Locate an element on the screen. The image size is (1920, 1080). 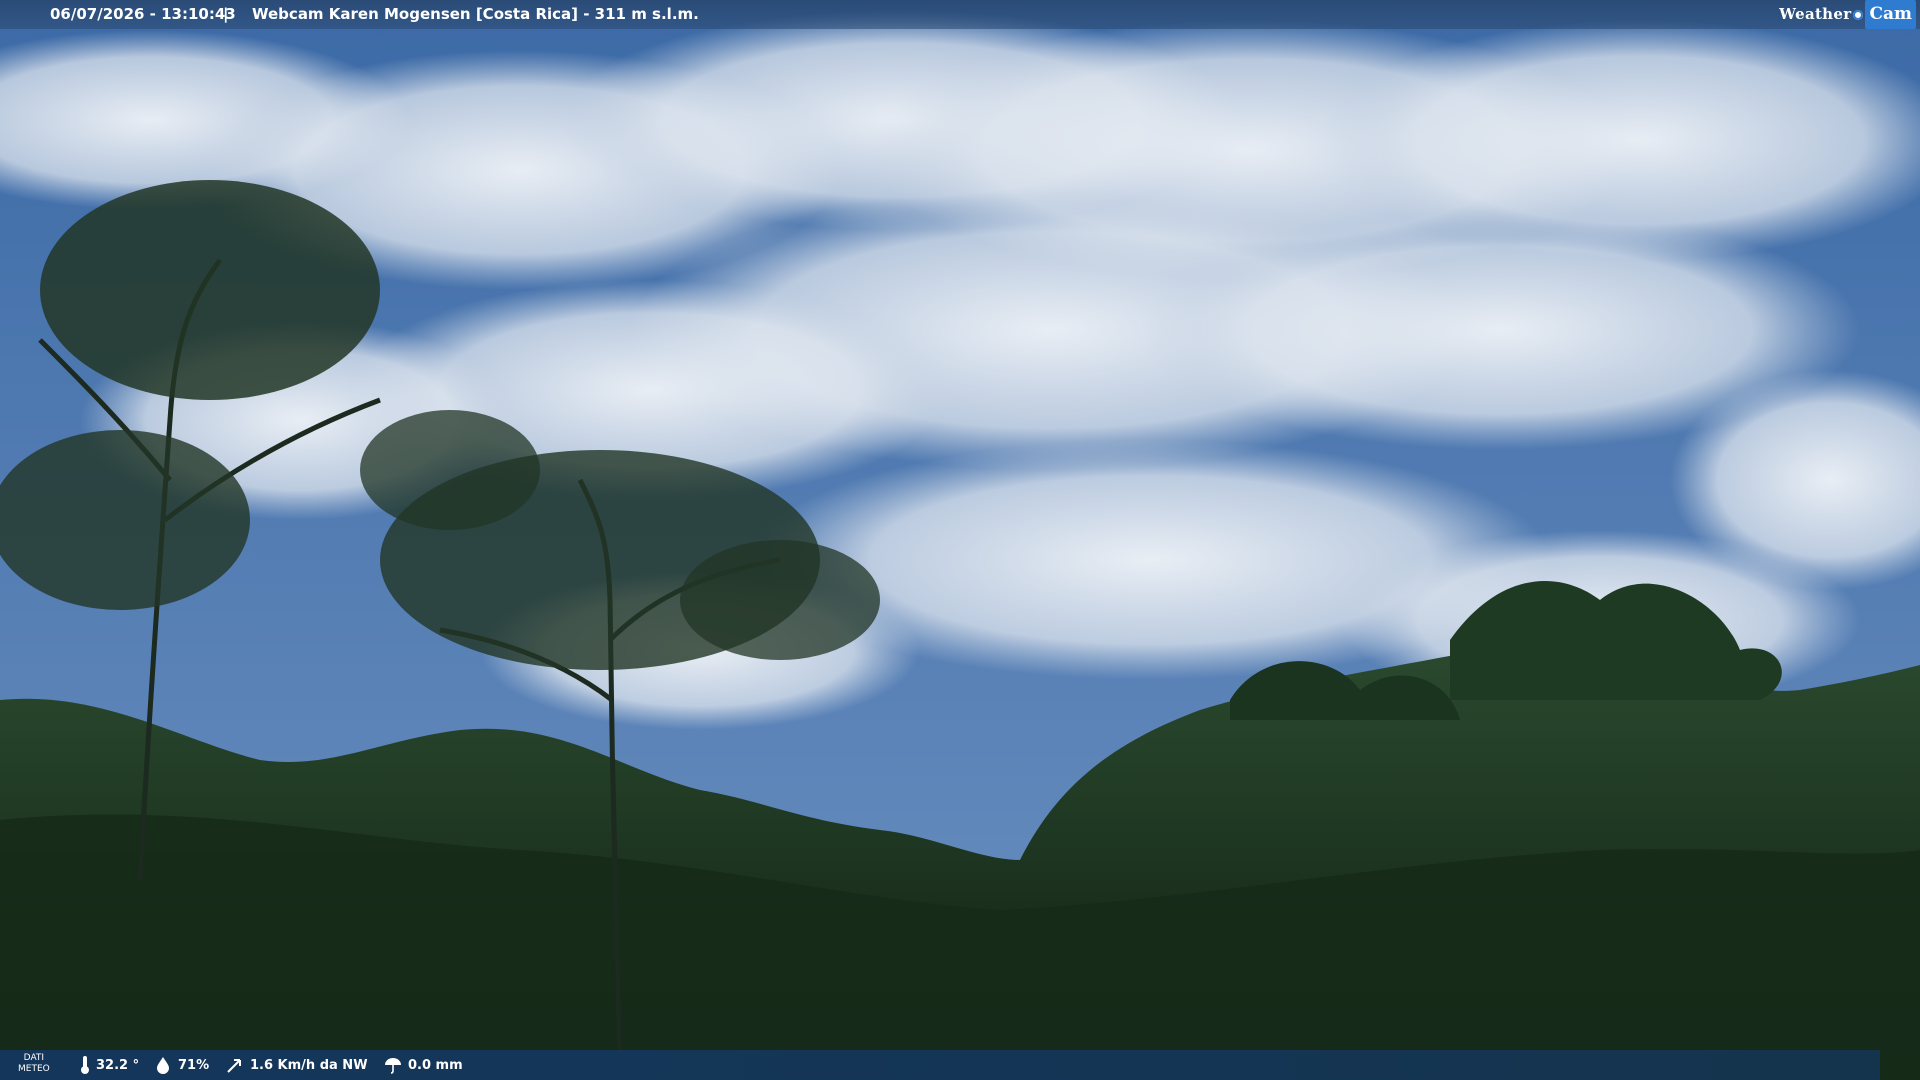
humidity-icon is located at coordinates (163, 1065).